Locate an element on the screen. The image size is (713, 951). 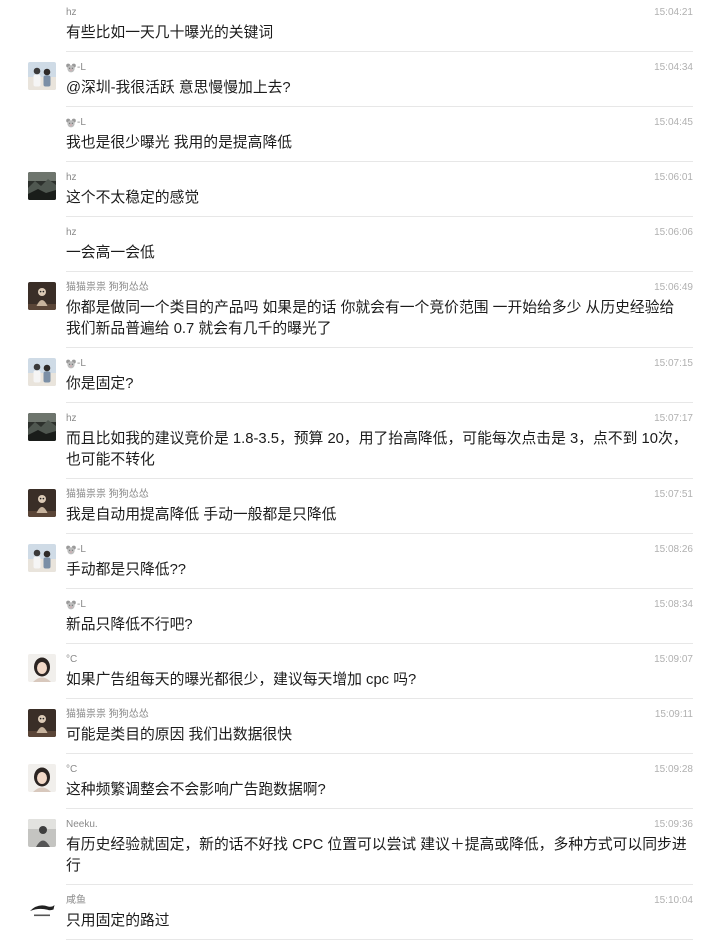
message-row: hz 15:06:01 这个不太稳定的感觉 is located at coordinates (356, 189).